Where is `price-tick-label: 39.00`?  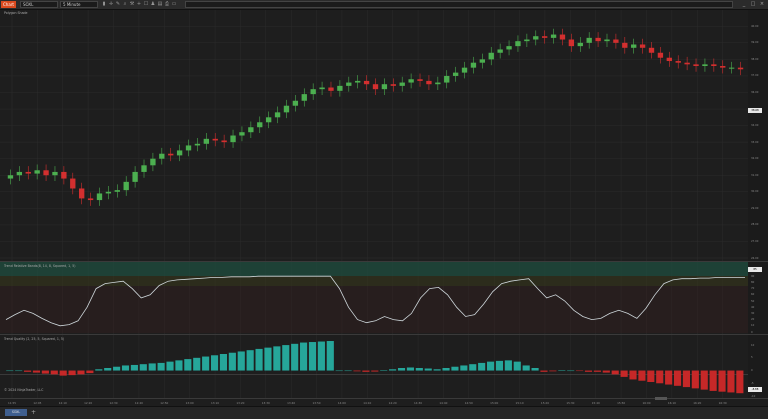 price-tick-label: 39.00 is located at coordinates (755, 43).